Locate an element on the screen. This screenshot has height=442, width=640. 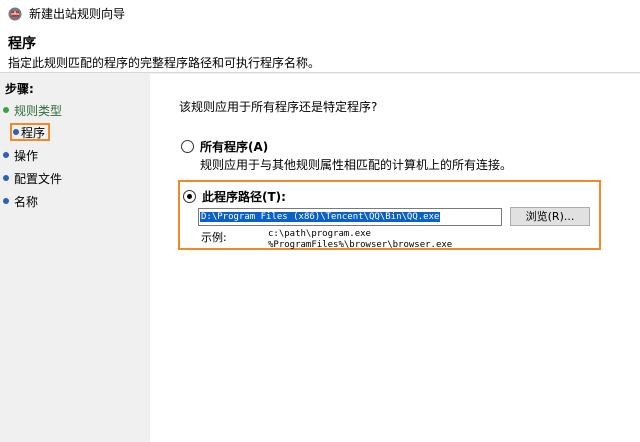
example-path-2: %ProgramFiles%\browser\browser.exe is located at coordinates (360, 245).